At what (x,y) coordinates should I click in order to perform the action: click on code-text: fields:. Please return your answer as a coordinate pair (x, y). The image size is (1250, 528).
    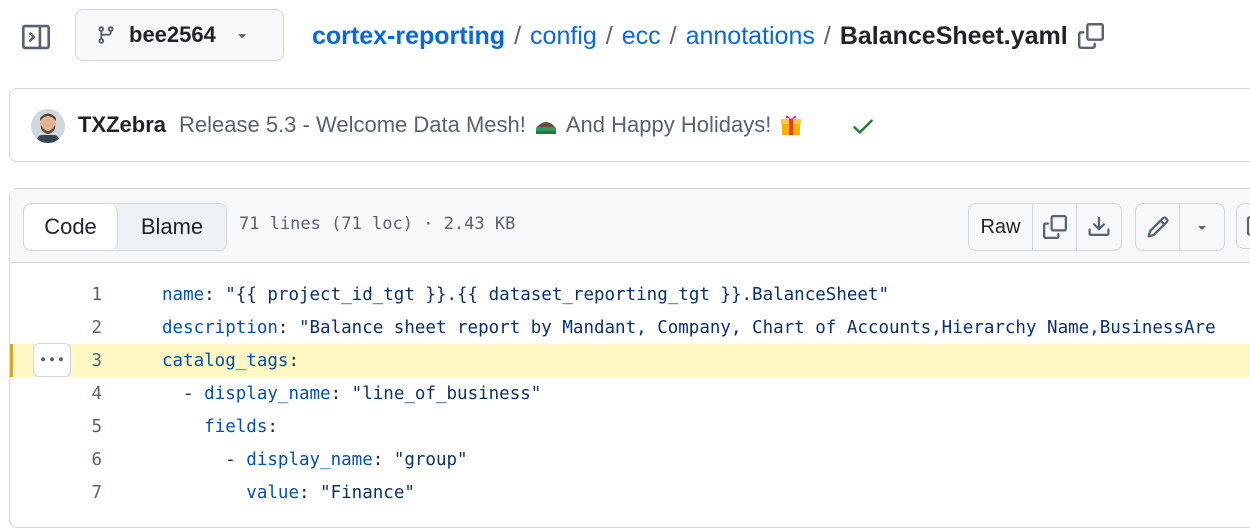
    Looking at the image, I should click on (220, 427).